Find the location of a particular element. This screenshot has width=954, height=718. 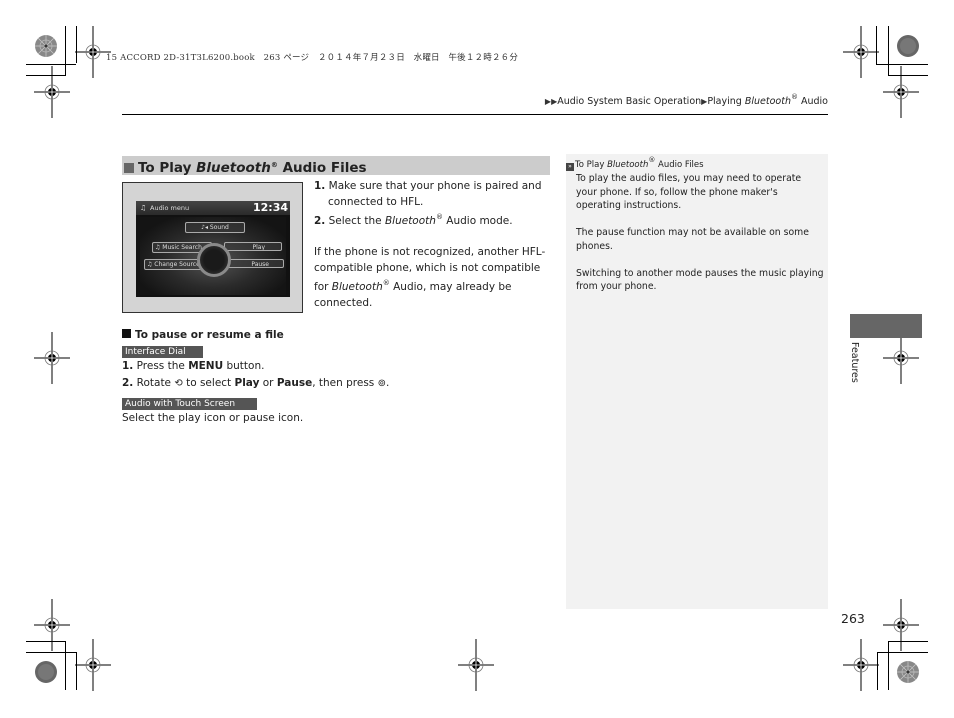

step-2: 2. Select the Bluetooth® Audio mode. is located at coordinates (432, 220).